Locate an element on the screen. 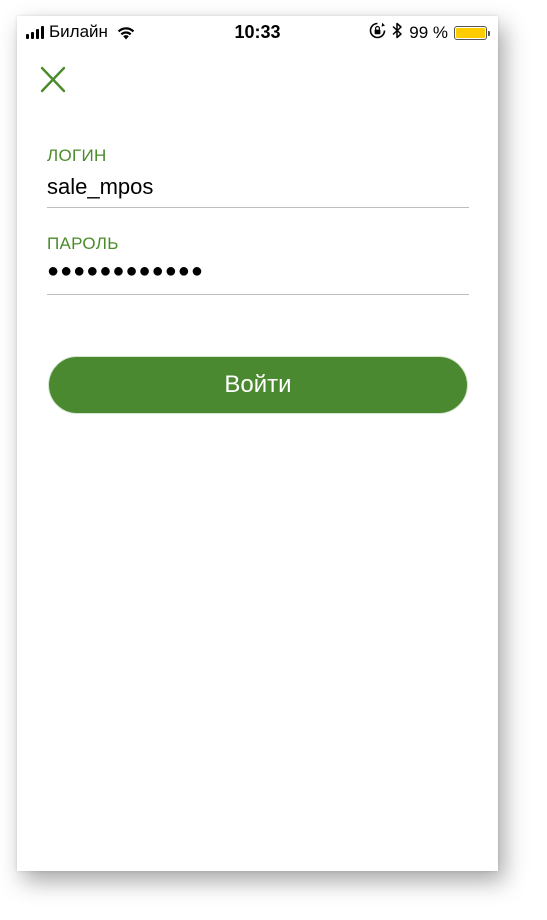 The image size is (547, 920). bluetooth-icon is located at coordinates (397, 33).